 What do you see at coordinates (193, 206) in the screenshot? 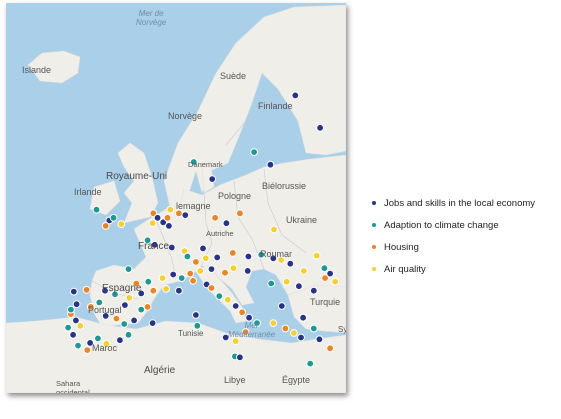
I see `label-allemagne: lemagne` at bounding box center [193, 206].